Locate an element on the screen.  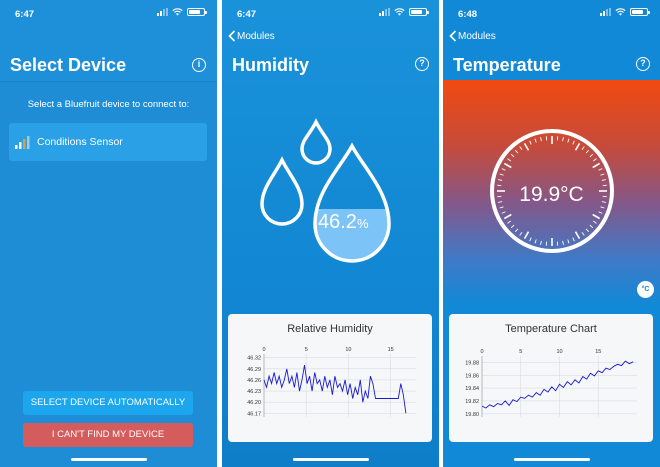
select-automatically-button: SELECT DEVICE AUTOMATICALLY is located at coordinates (108, 403).